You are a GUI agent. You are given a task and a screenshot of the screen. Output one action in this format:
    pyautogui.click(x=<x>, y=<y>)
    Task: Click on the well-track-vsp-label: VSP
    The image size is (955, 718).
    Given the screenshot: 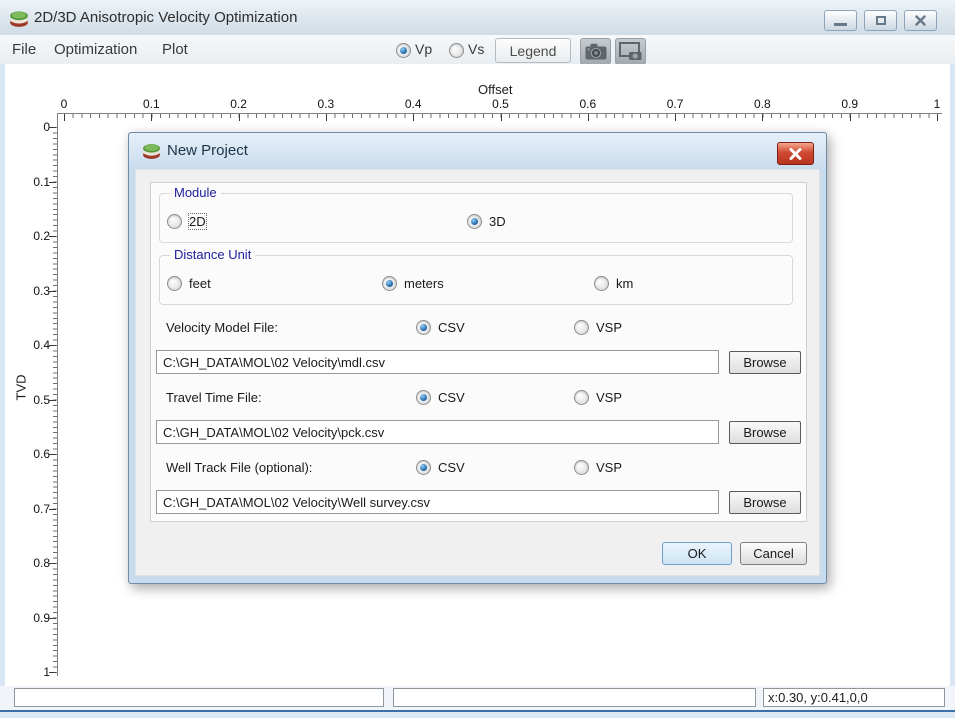 What is the action you would take?
    pyautogui.click(x=609, y=467)
    